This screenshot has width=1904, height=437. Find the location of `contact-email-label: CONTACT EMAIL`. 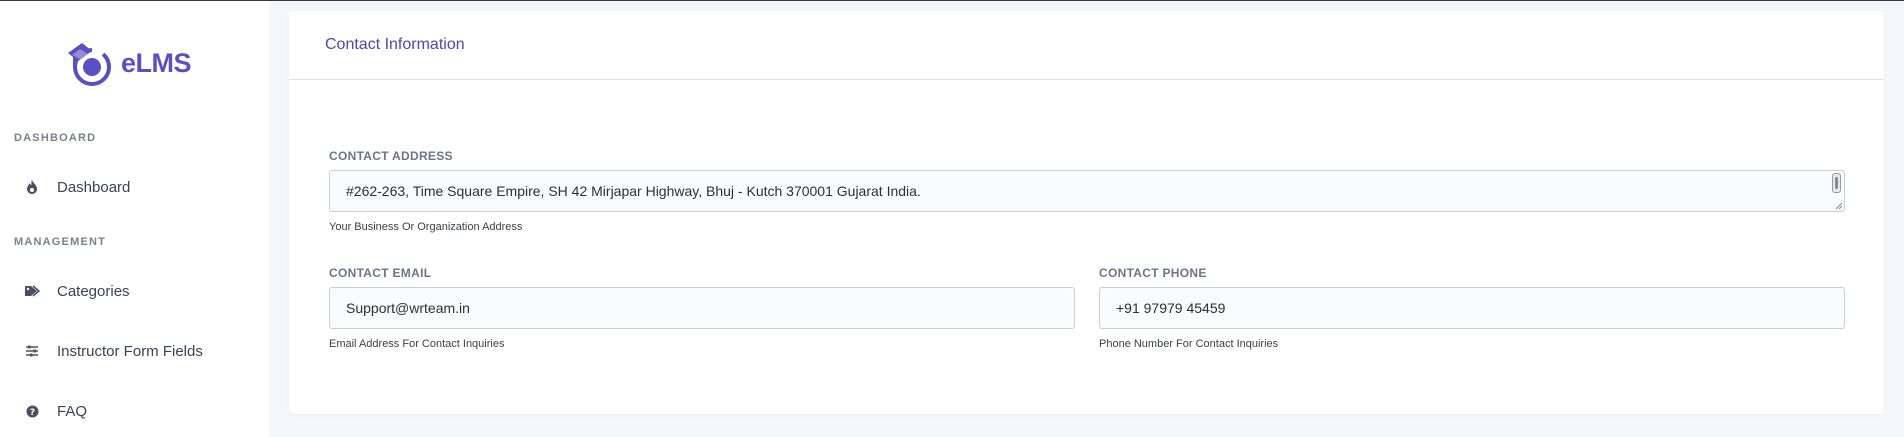

contact-email-label: CONTACT EMAIL is located at coordinates (380, 273).